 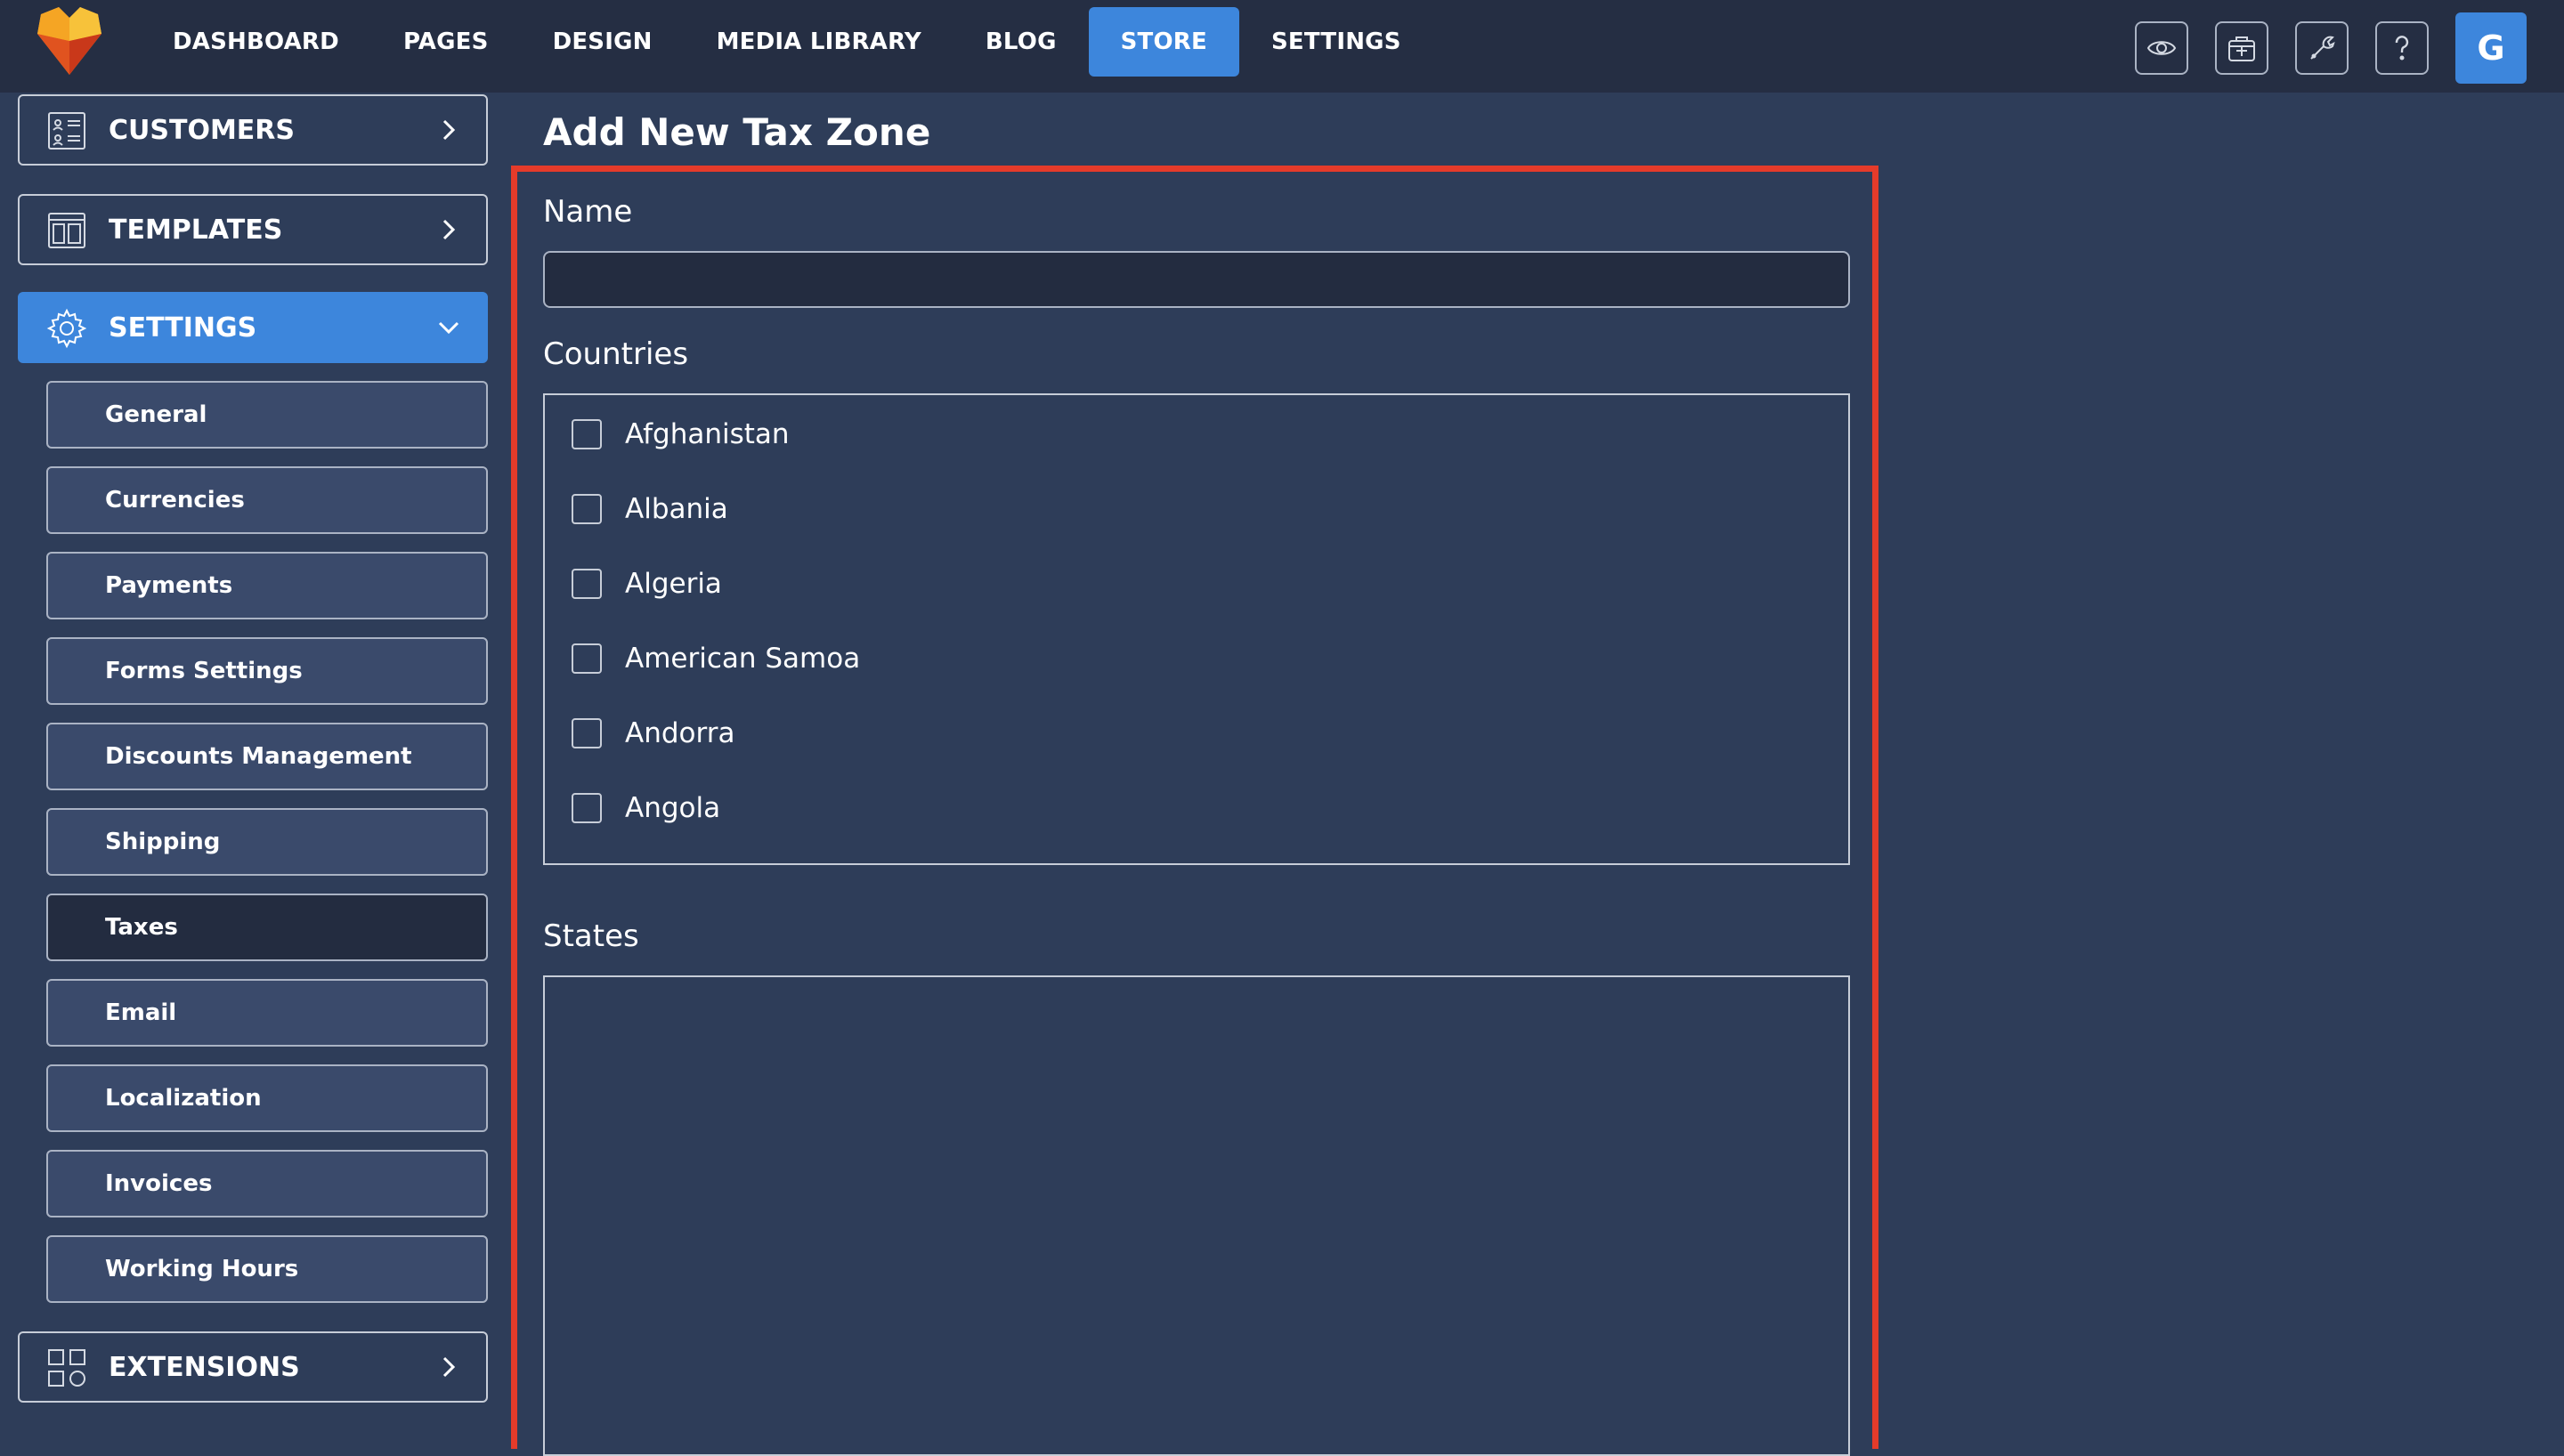 I want to click on settings-item-discounts-management: Discounts Management, so click(x=267, y=756).